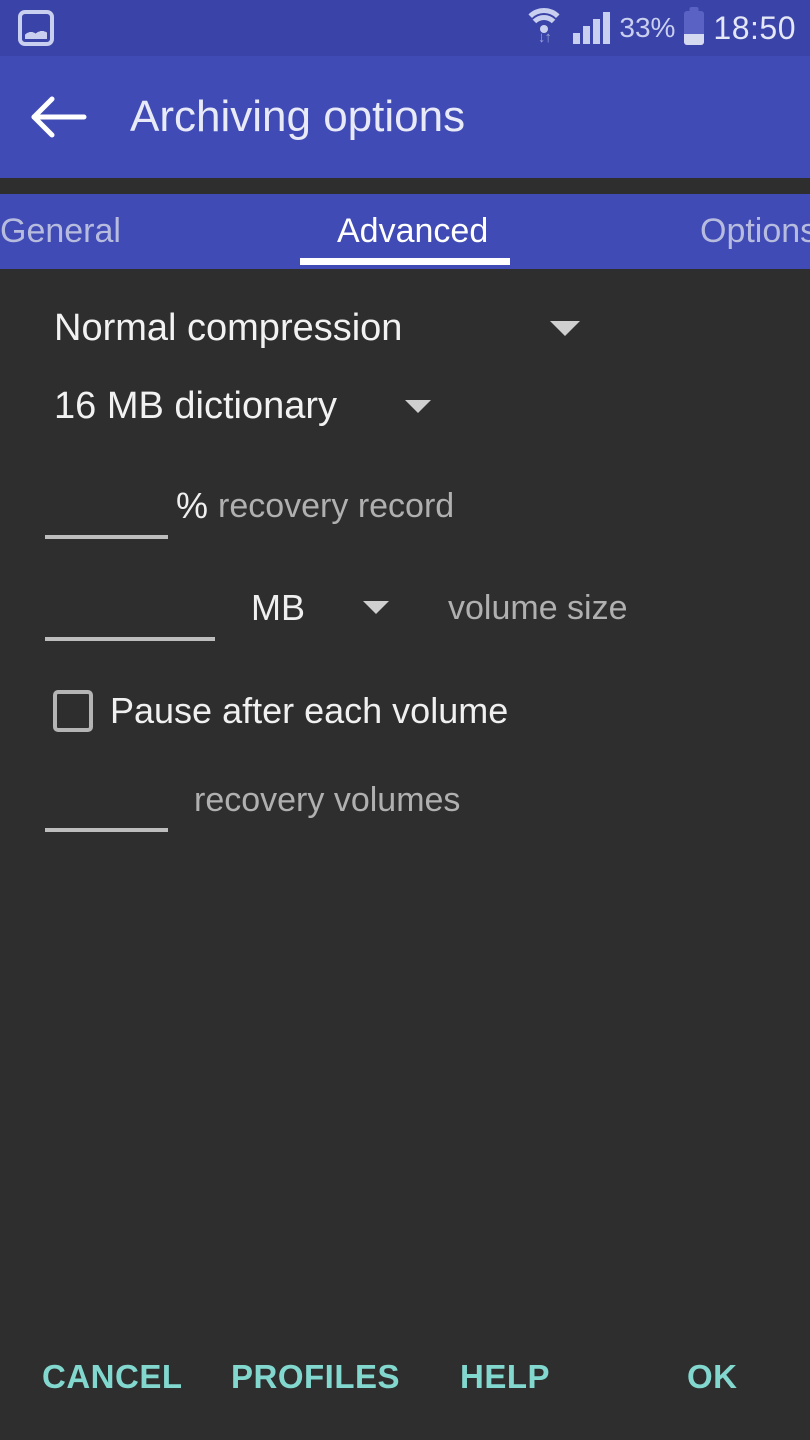 This screenshot has height=1440, width=810. What do you see at coordinates (278, 607) in the screenshot?
I see `volume-size-unit: MB` at bounding box center [278, 607].